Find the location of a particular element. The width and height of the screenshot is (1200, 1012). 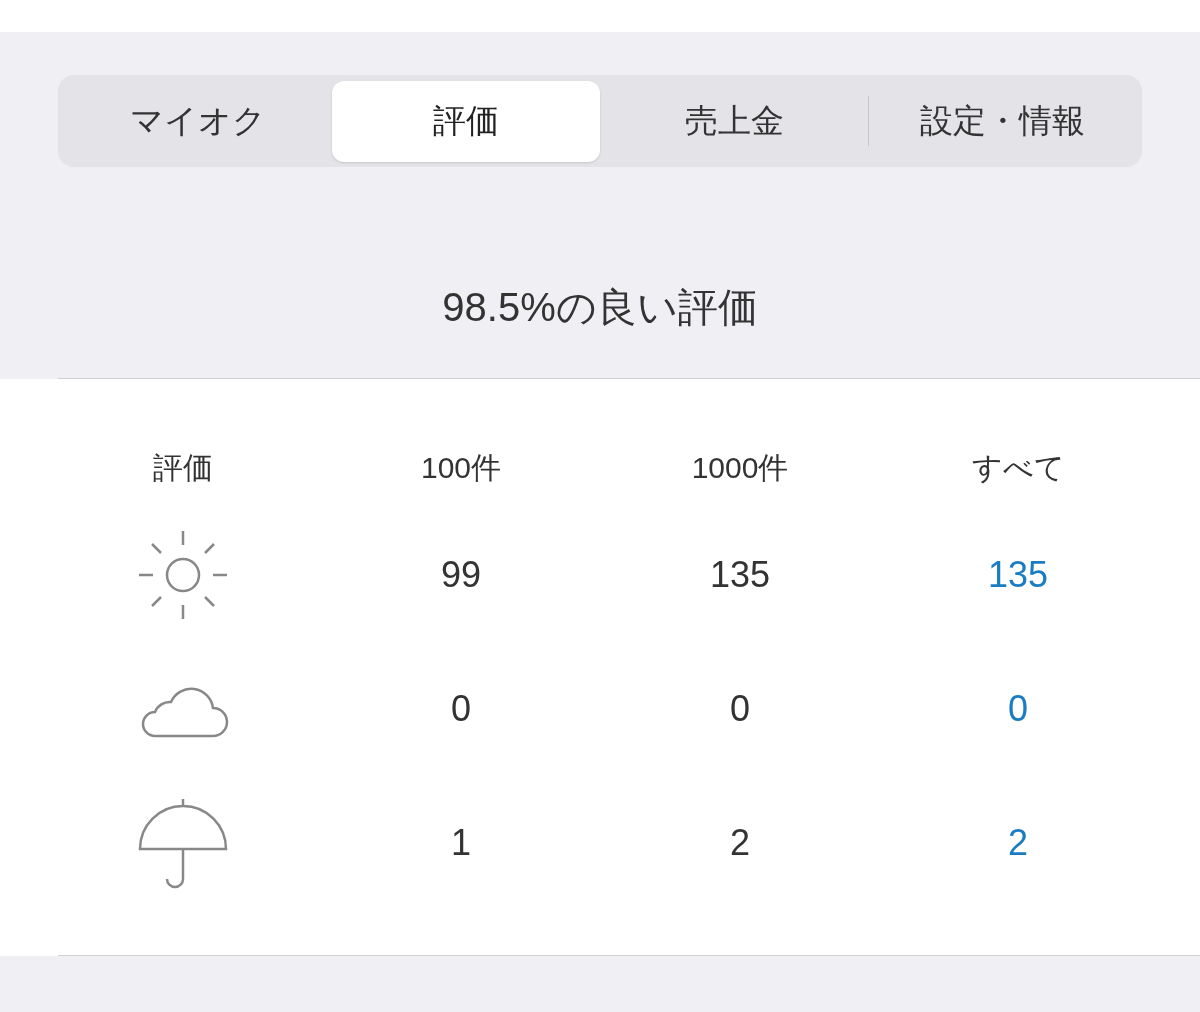

count-link: 135 is located at coordinates (1018, 575).